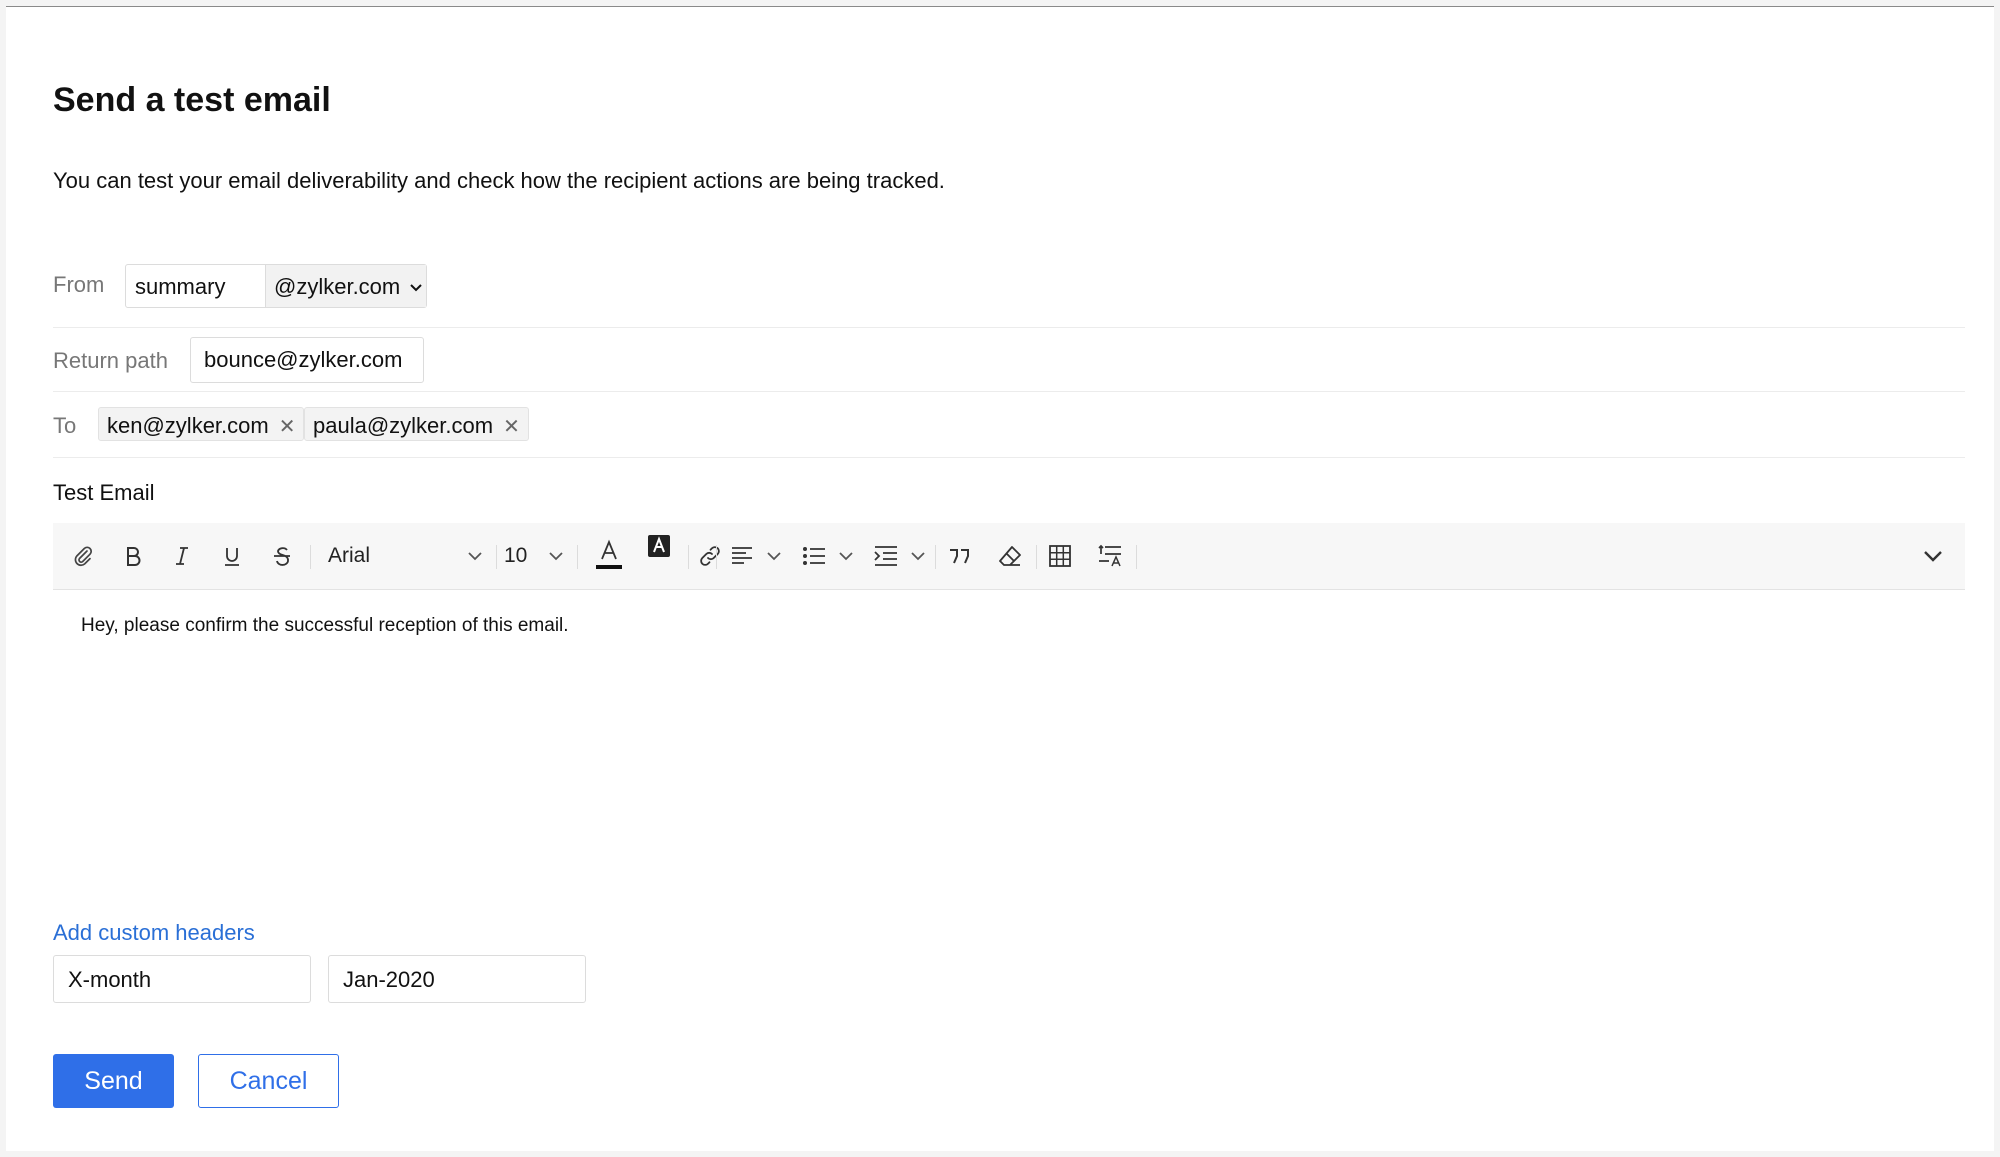 The width and height of the screenshot is (2000, 1157). I want to click on underline-icon, so click(232, 556).